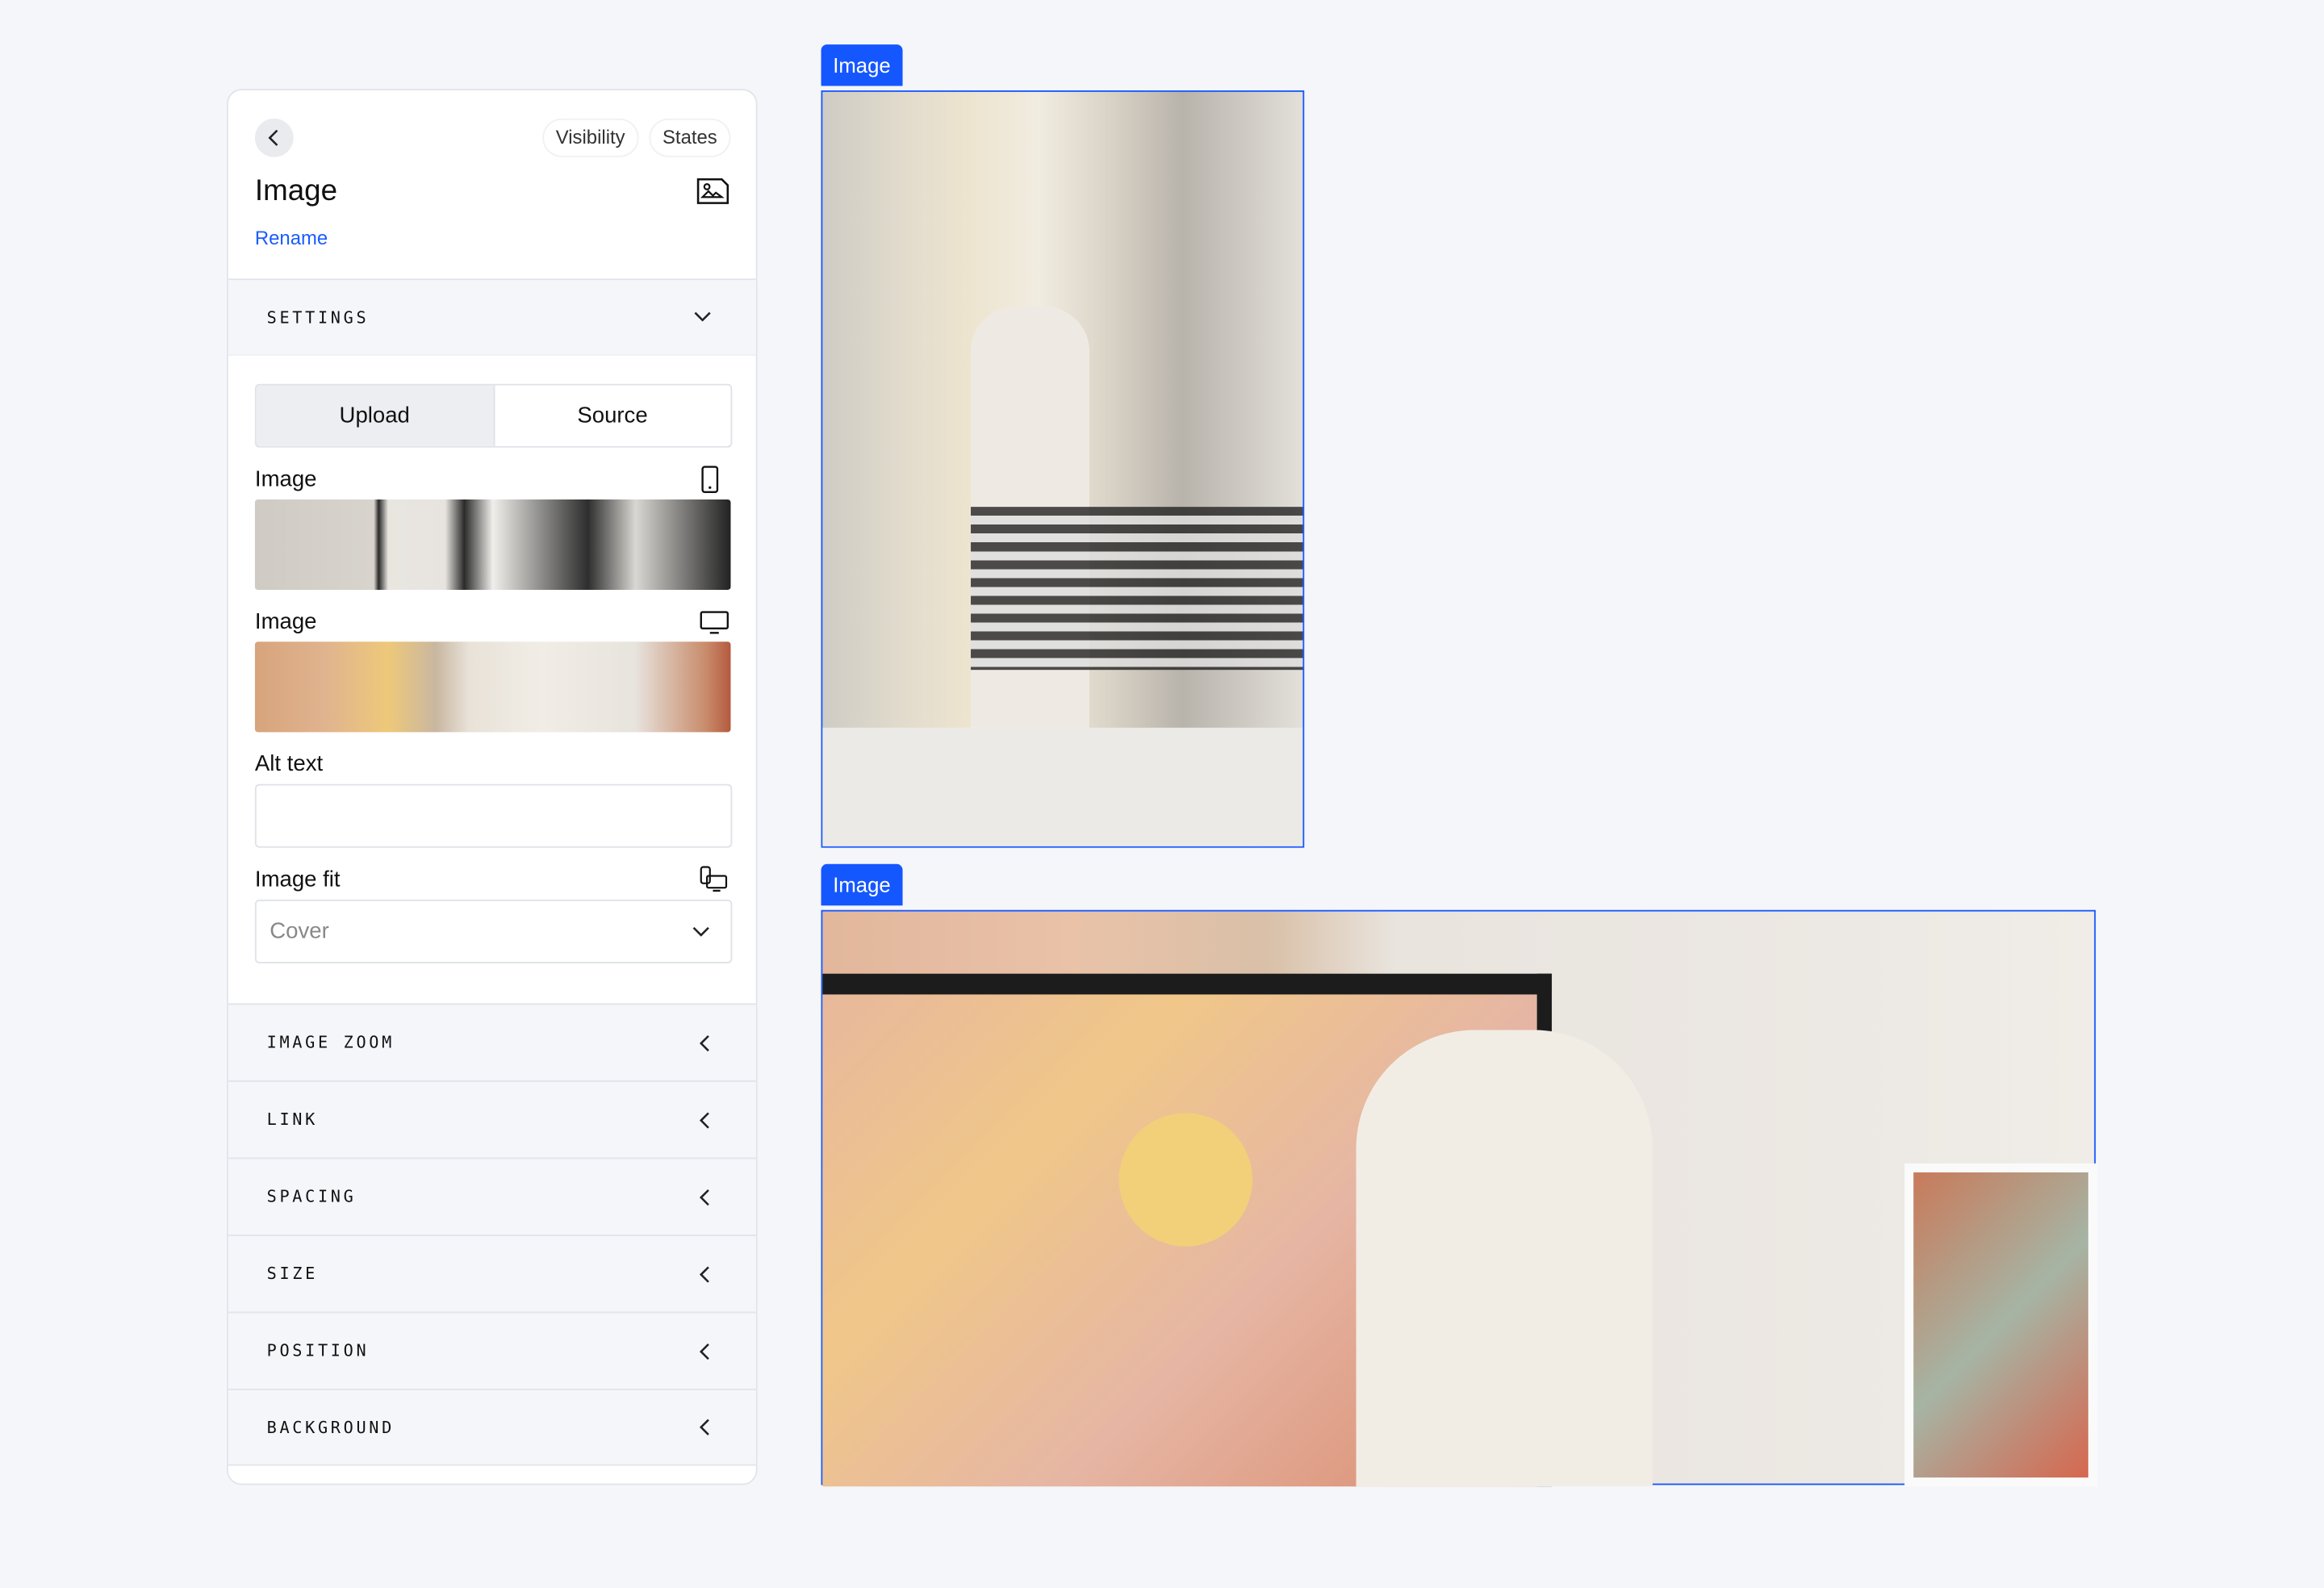 This screenshot has width=2324, height=1588. I want to click on image-icon, so click(712, 191).